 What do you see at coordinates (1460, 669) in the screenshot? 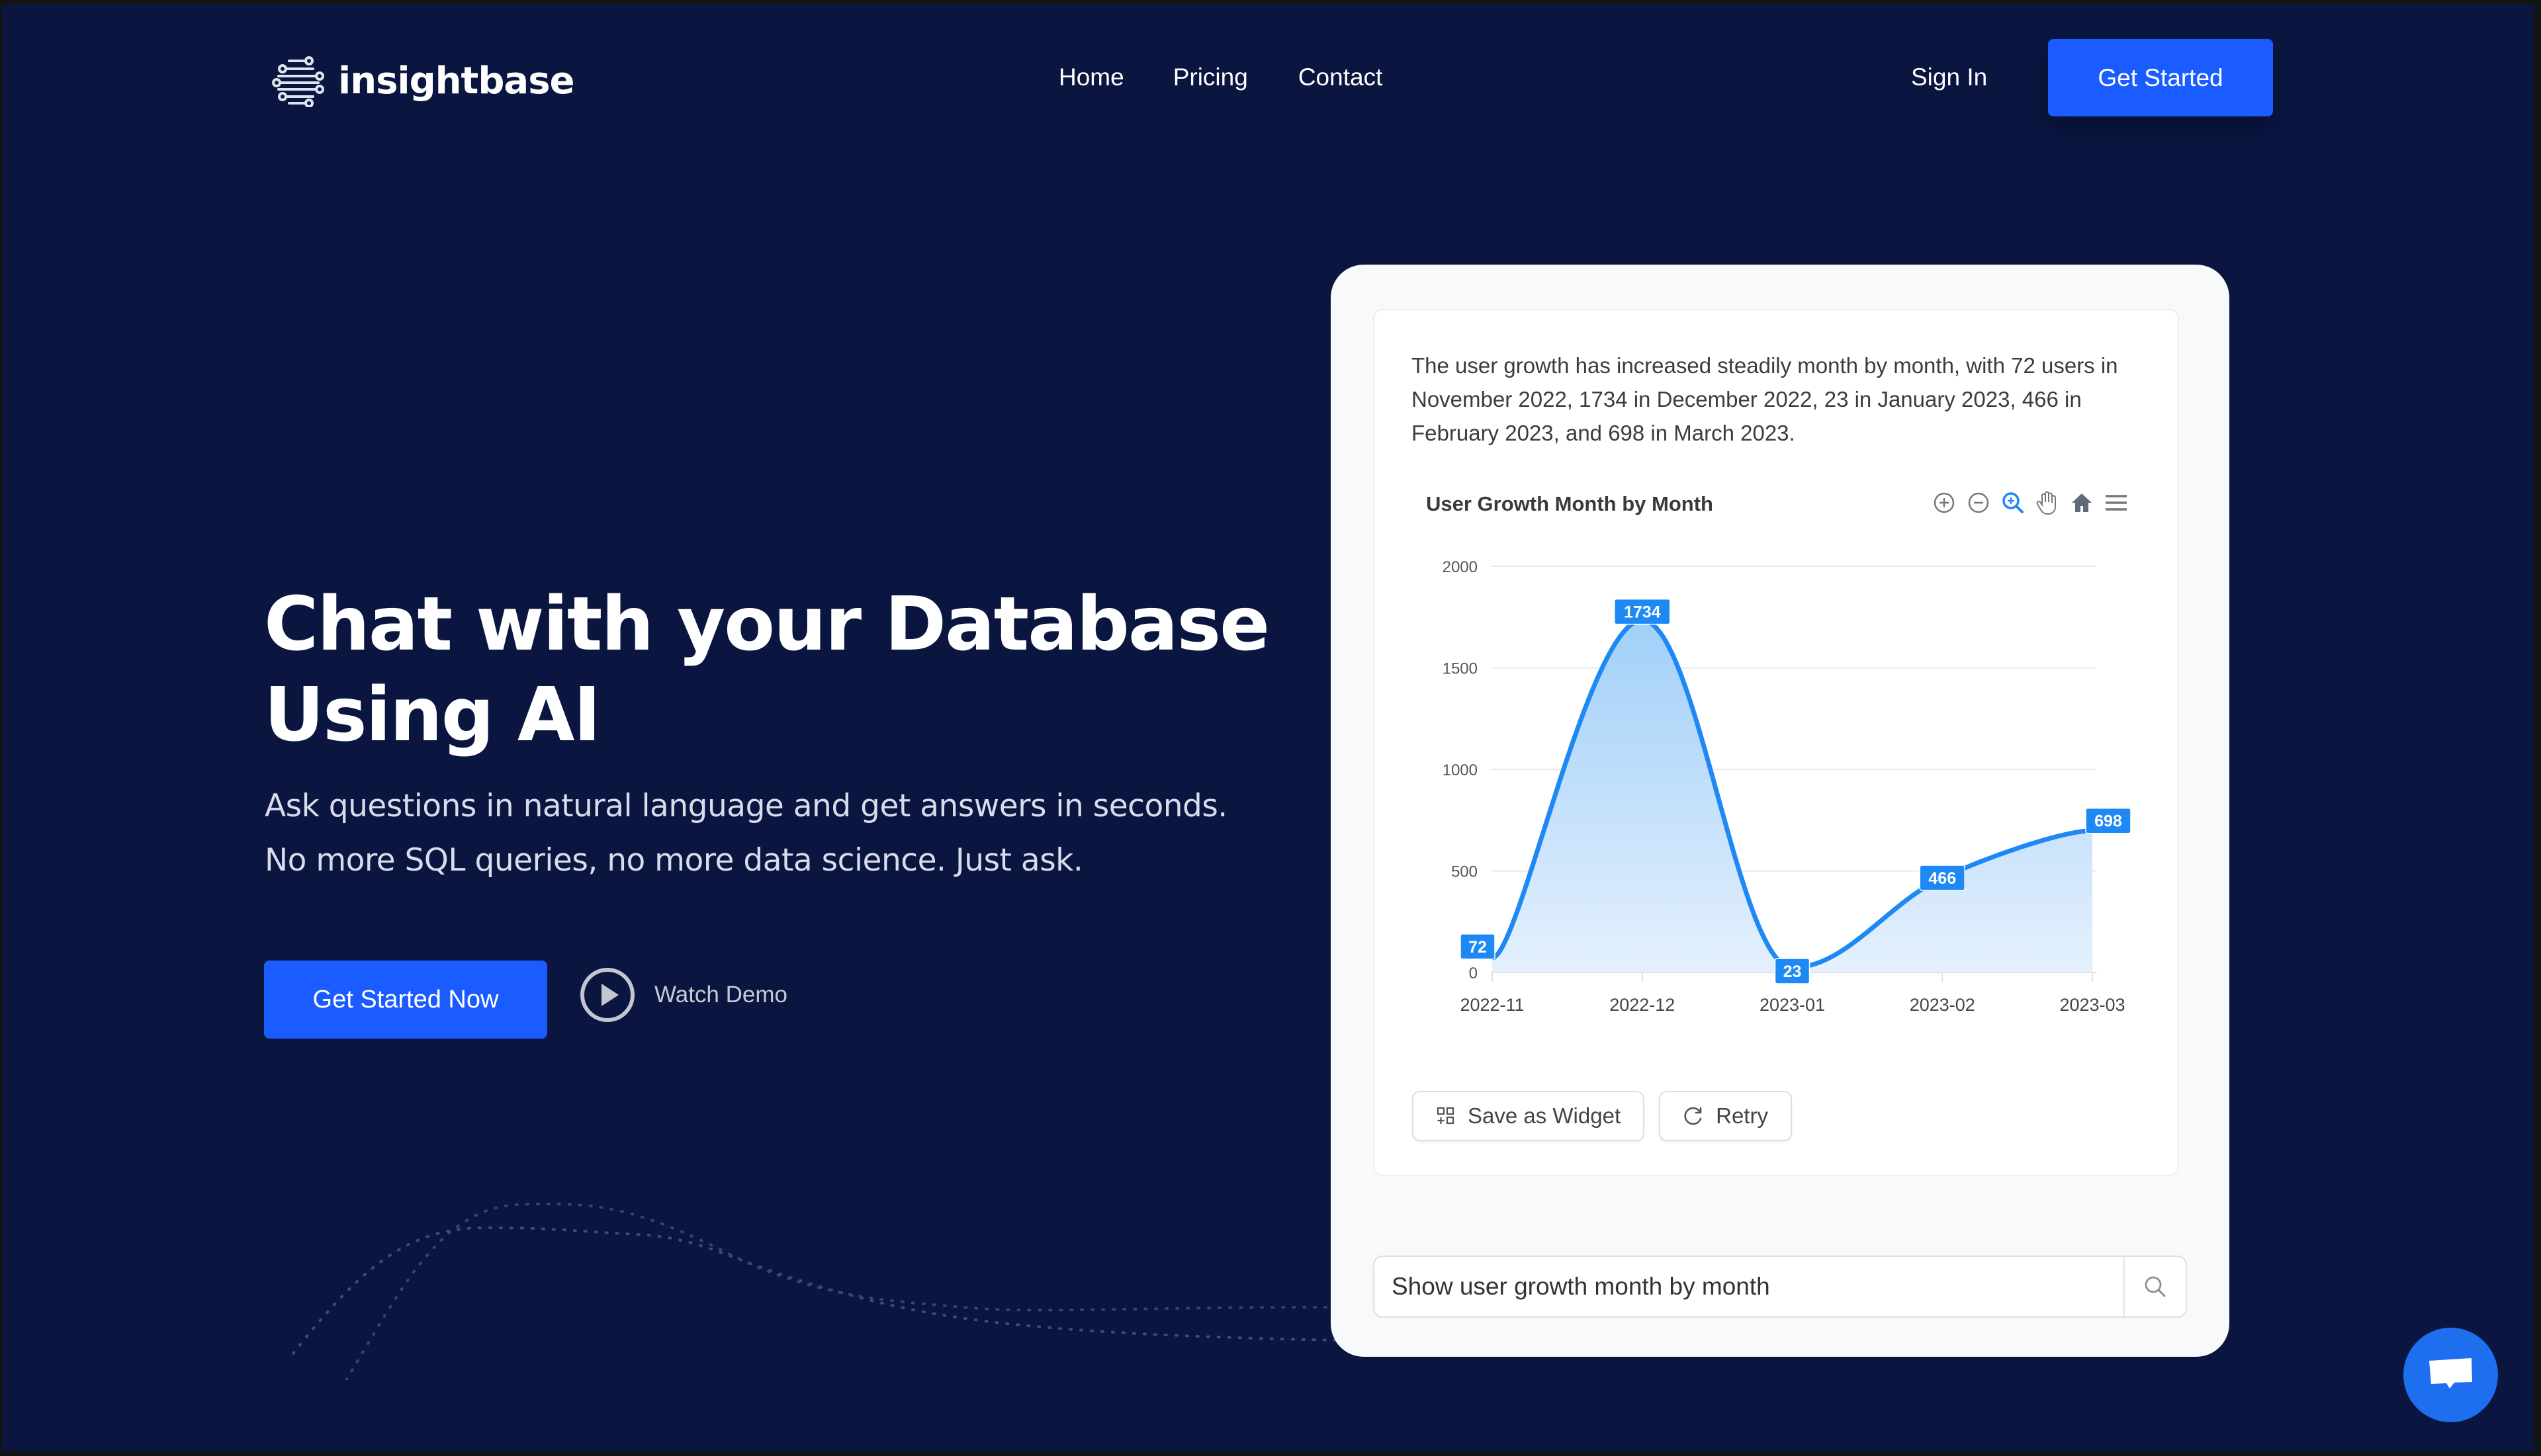
I see `y-tick-label: 1500` at bounding box center [1460, 669].